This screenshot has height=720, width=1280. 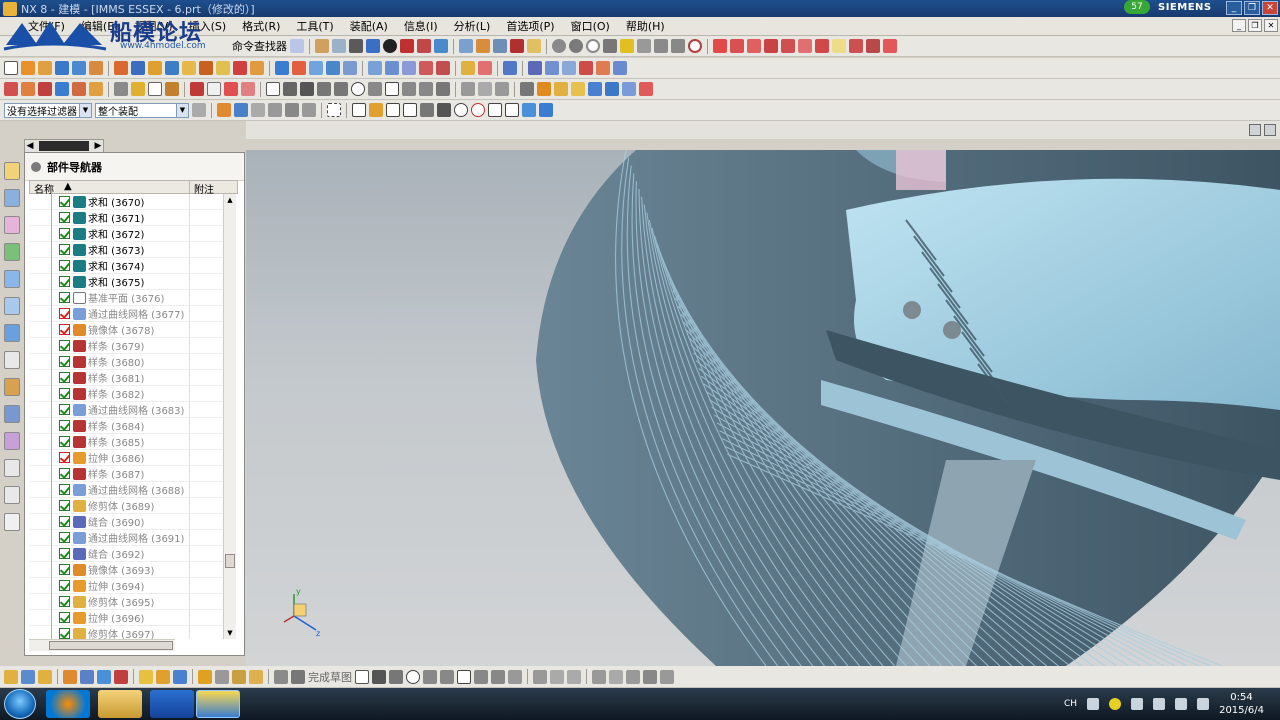 What do you see at coordinates (350, 68) in the screenshot?
I see `thicken-icon` at bounding box center [350, 68].